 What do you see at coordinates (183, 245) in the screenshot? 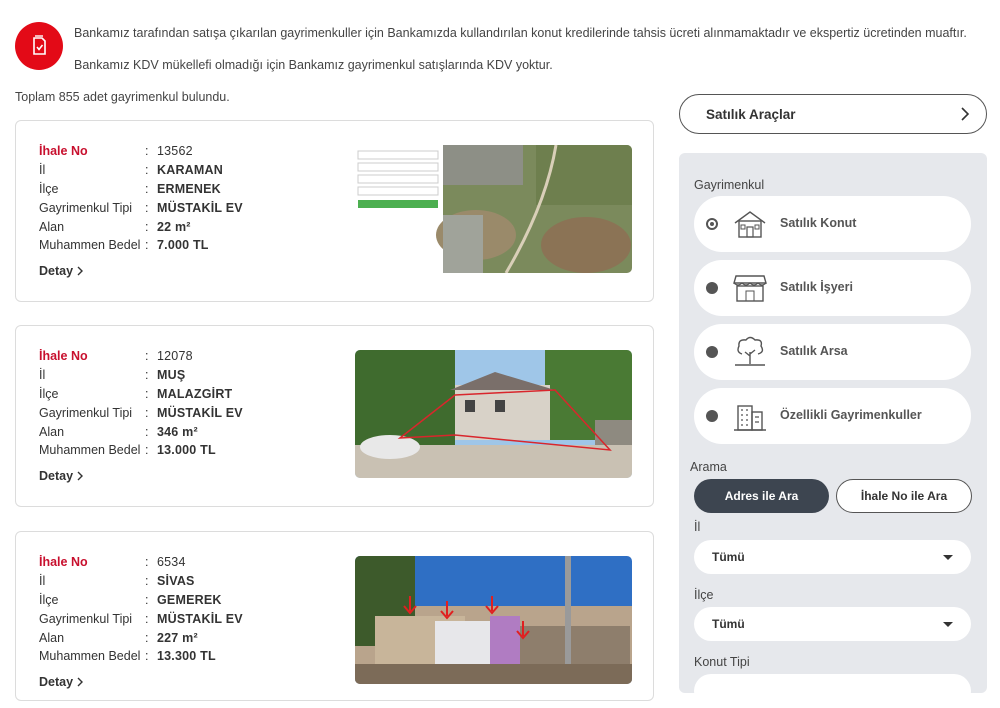
I see `bedel-value: 7.000 TL` at bounding box center [183, 245].